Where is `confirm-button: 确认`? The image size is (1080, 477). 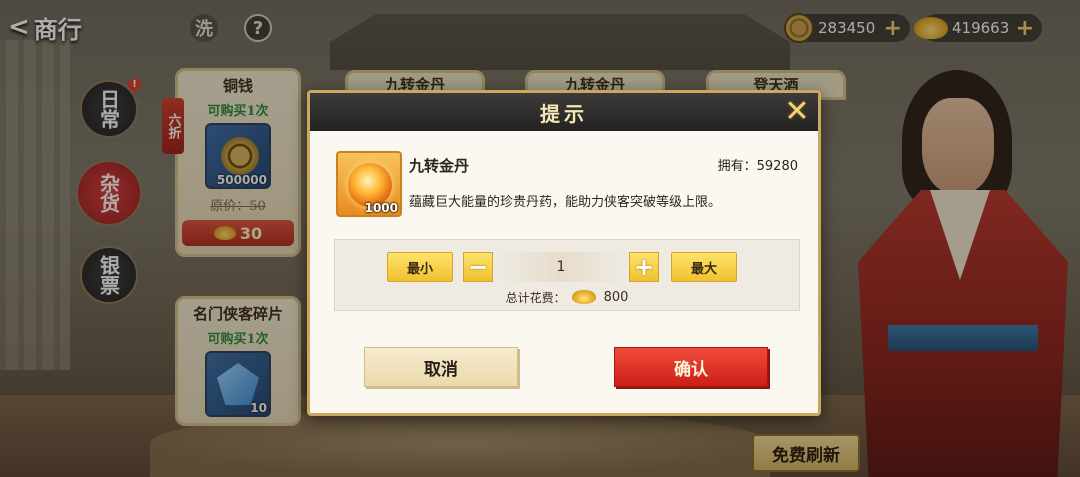
confirm-button: 确认 is located at coordinates (691, 367).